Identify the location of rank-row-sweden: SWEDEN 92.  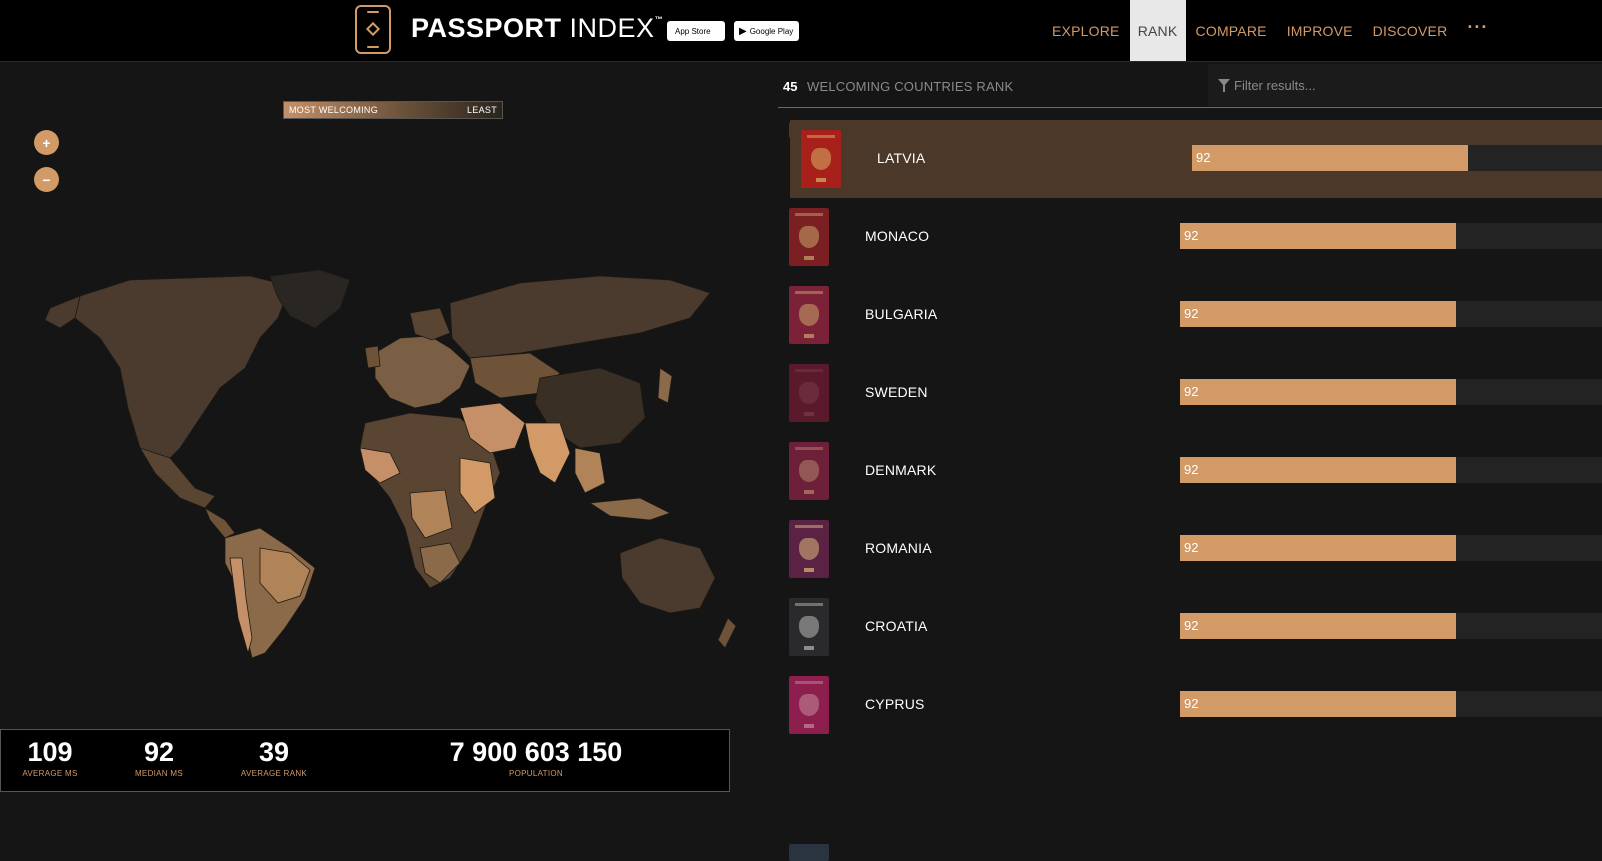
(1190, 393).